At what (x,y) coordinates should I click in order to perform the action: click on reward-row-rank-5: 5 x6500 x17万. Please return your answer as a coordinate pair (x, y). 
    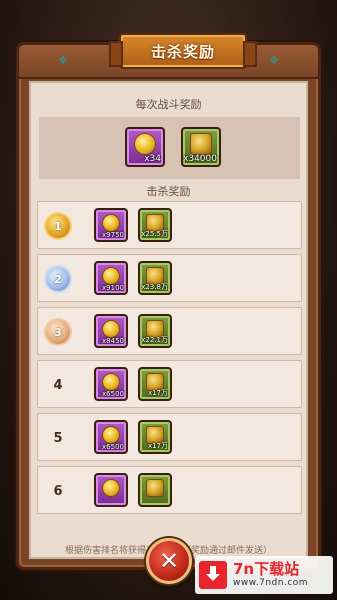
    Looking at the image, I should click on (169, 437).